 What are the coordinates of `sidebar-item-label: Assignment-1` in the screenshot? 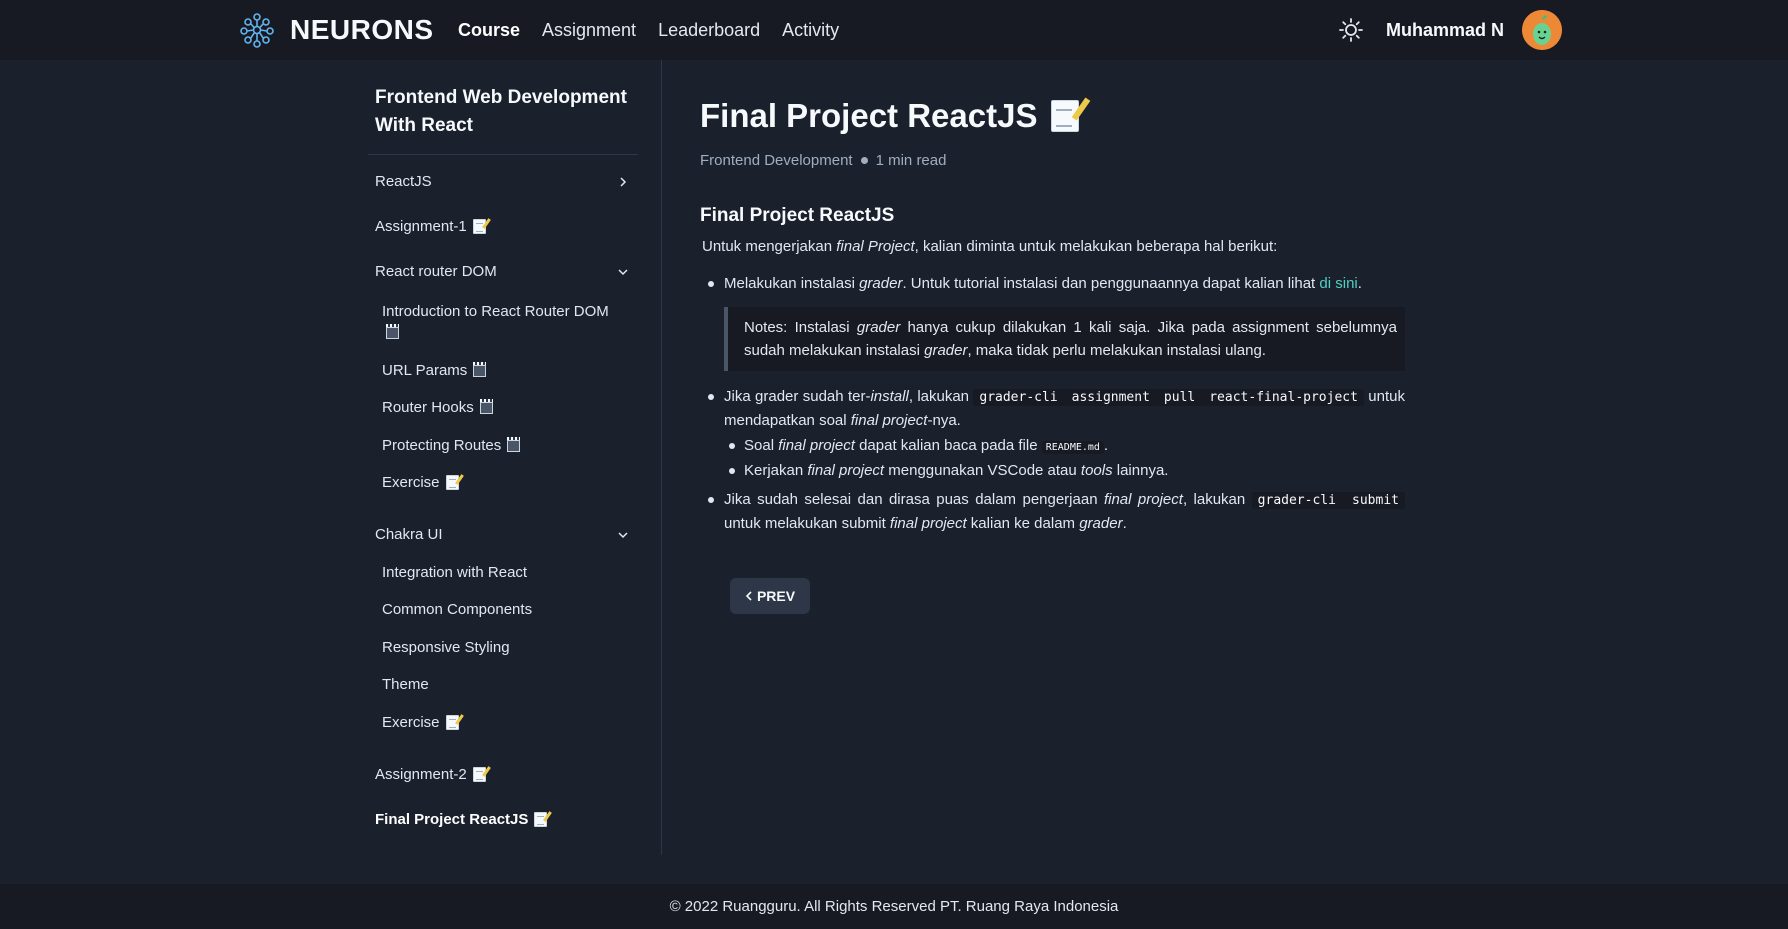 It's located at (421, 226).